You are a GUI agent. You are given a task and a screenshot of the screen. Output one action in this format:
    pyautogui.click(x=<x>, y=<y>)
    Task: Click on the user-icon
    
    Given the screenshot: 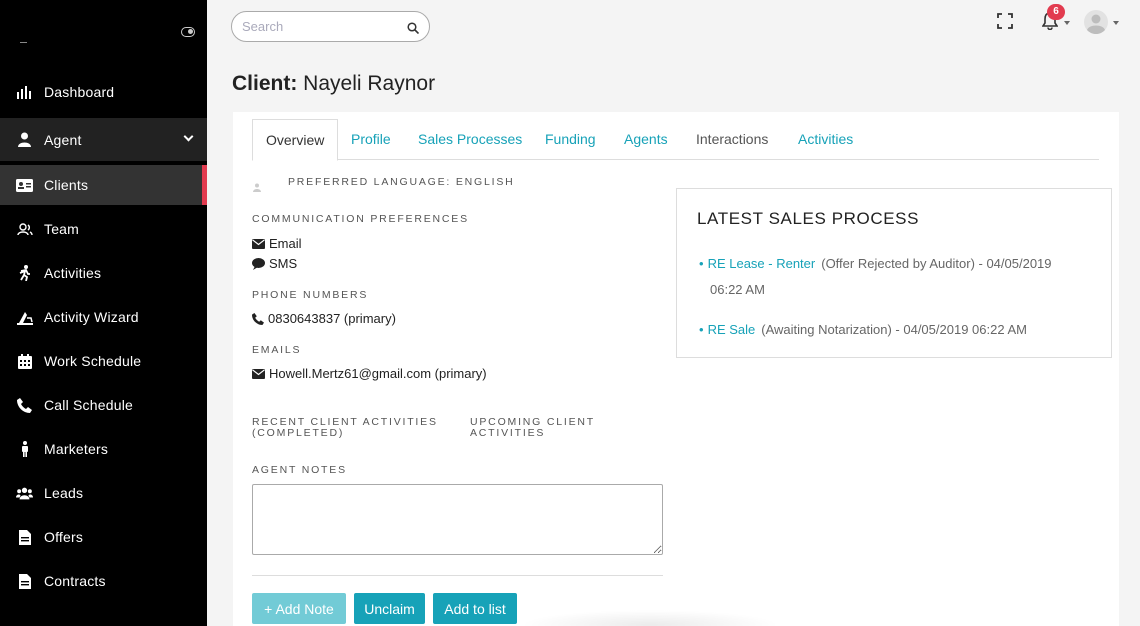 What is the action you would take?
    pyautogui.click(x=24, y=139)
    